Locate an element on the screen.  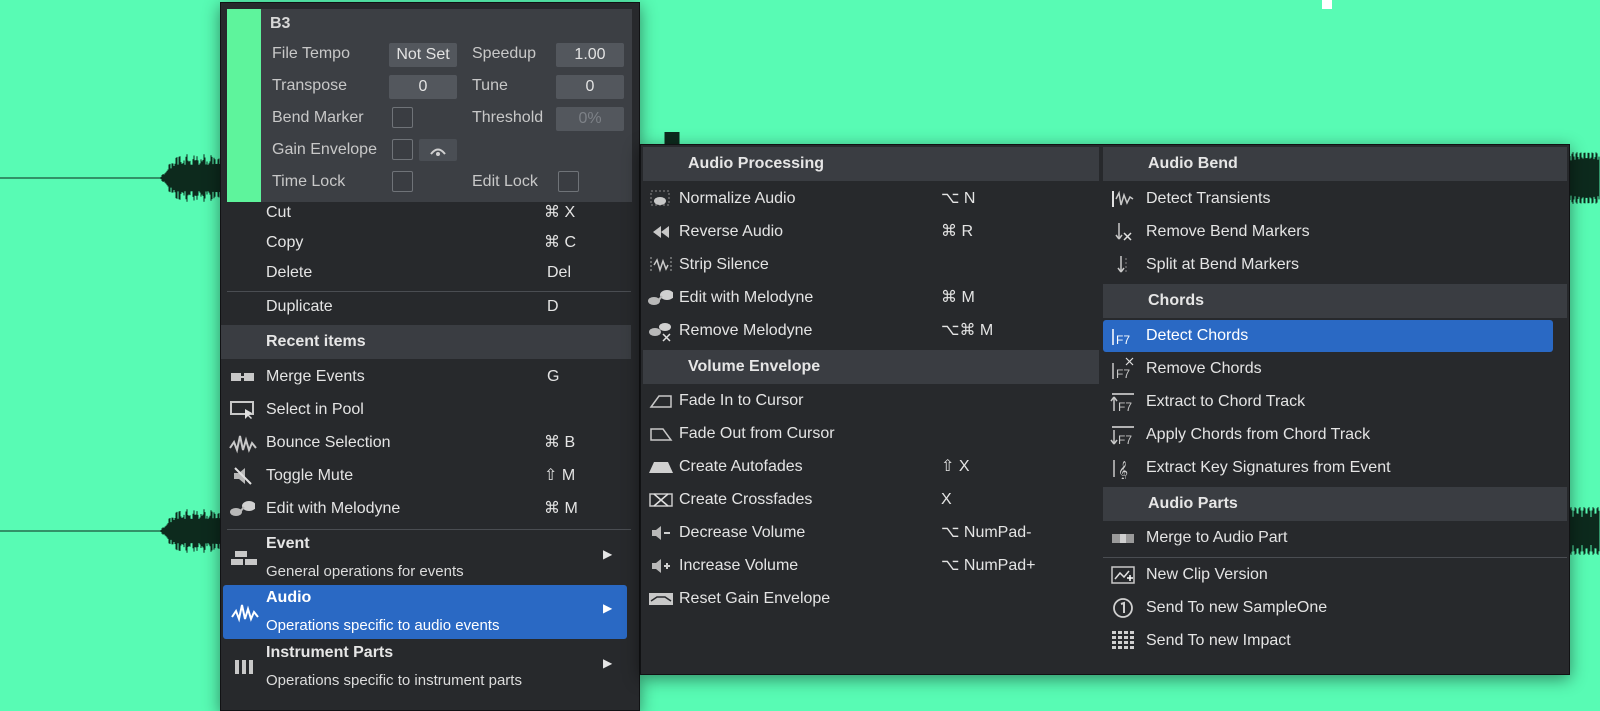
menu-item-normalize-audio: Normalize Audio ⌥ N is located at coordinates (870, 199).